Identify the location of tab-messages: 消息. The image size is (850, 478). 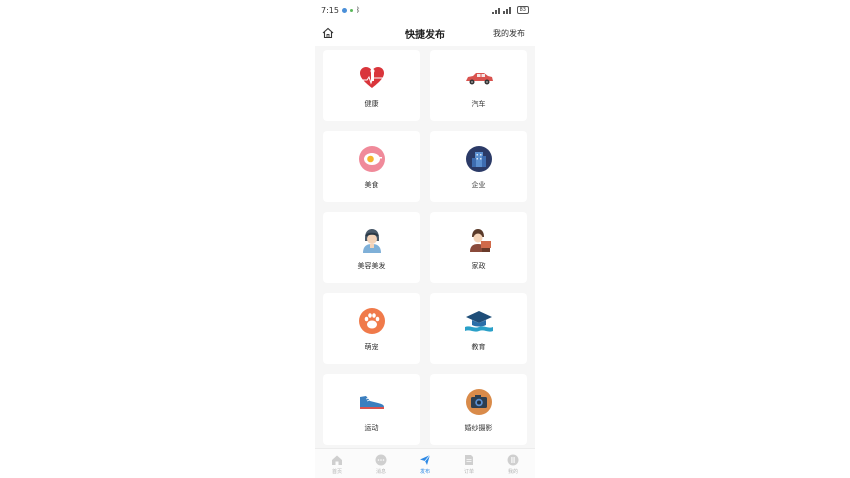
(381, 464).